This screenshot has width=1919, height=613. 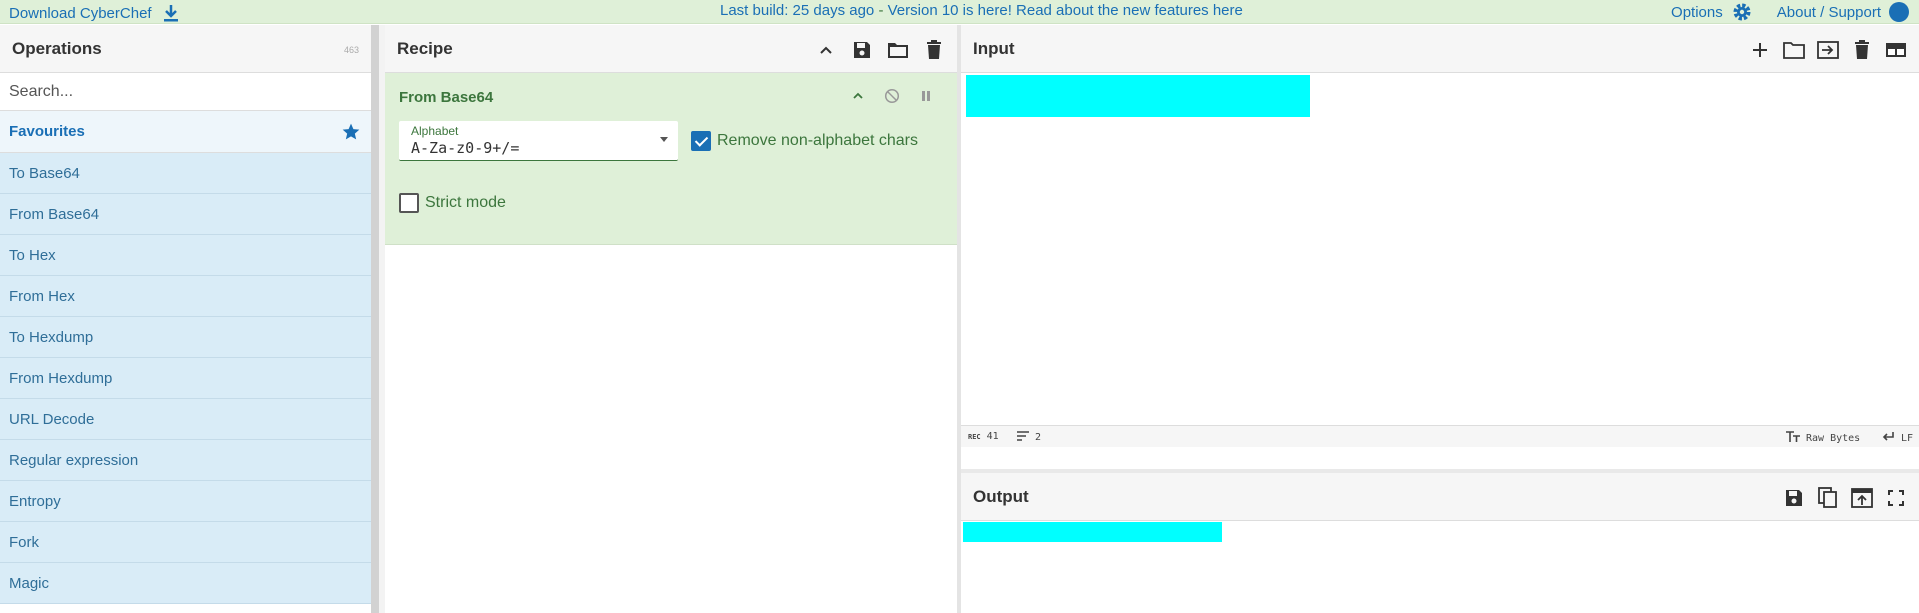 What do you see at coordinates (898, 50) in the screenshot?
I see `load-recipe-icon` at bounding box center [898, 50].